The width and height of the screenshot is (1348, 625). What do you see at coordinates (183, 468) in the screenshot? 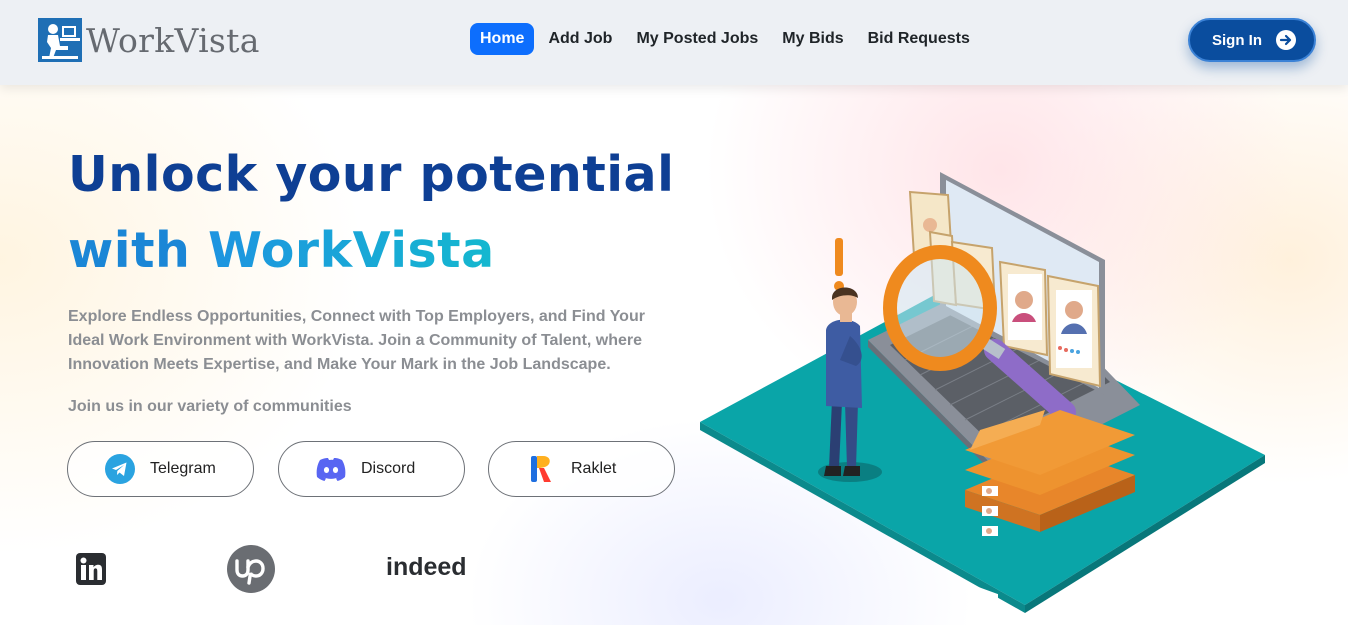
I see `telegram-label: Telegram` at bounding box center [183, 468].